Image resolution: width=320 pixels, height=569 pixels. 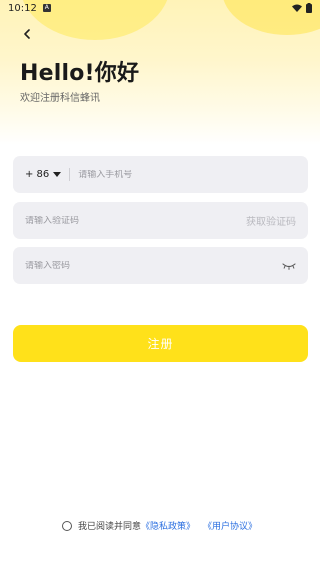 I want to click on register-button: 注册, so click(x=160, y=343).